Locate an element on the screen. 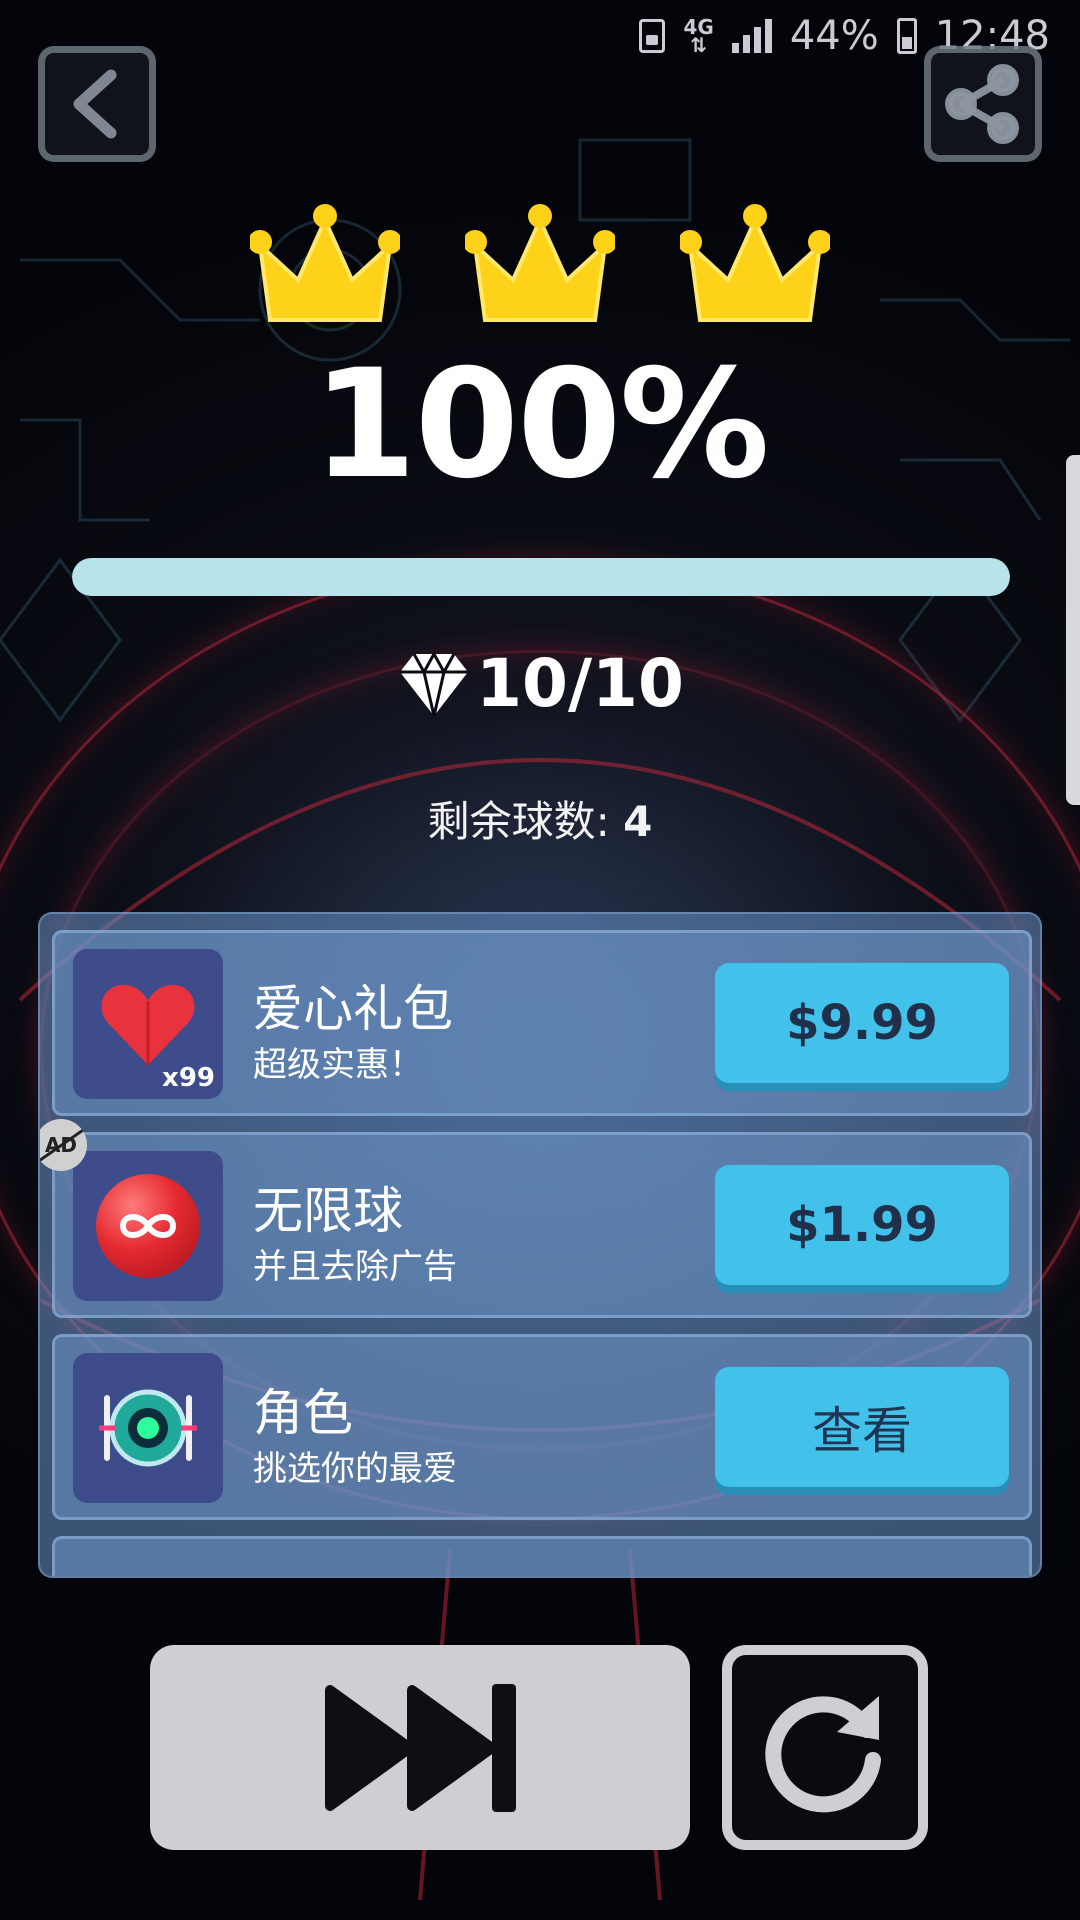 This screenshot has height=1920, width=1080. heart-icon is located at coordinates (148, 1024).